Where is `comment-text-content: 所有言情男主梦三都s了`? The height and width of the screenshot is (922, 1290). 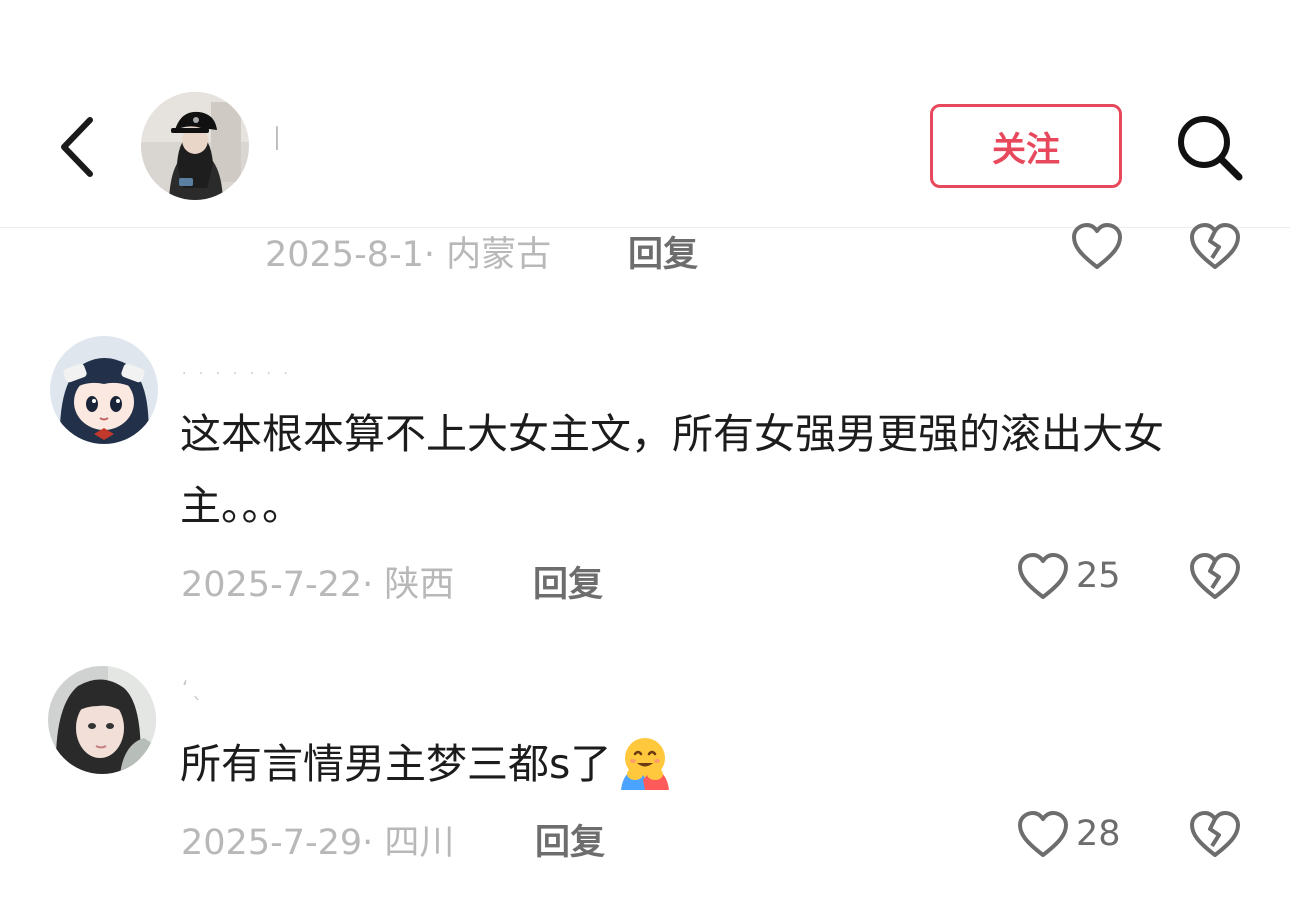 comment-text-content: 所有言情男主梦三都s了 is located at coordinates (396, 764).